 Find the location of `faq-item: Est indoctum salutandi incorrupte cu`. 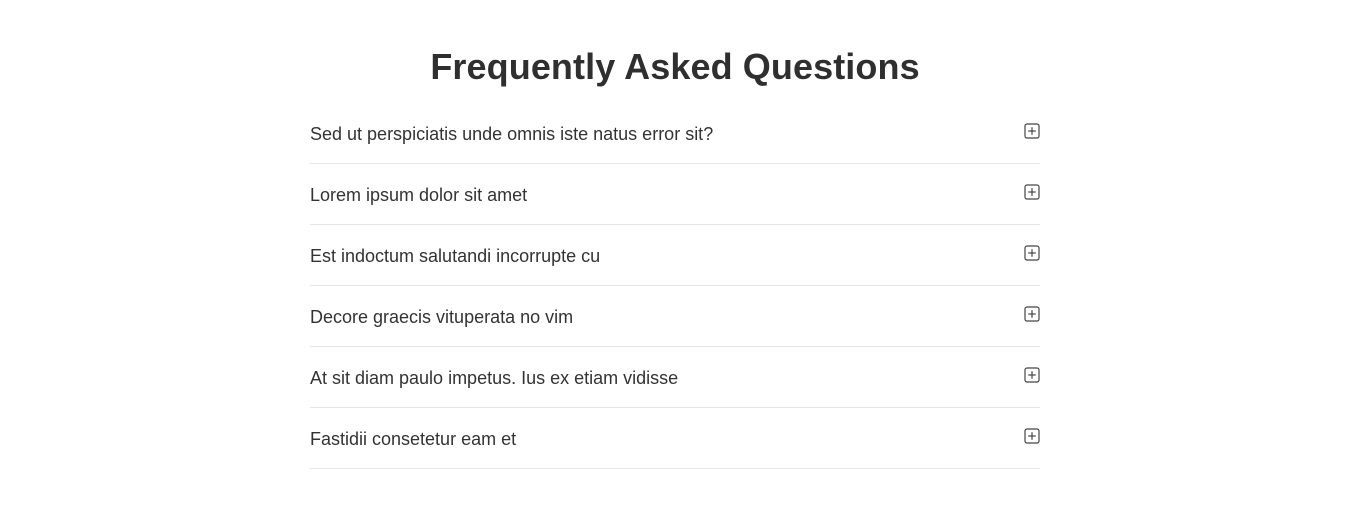

faq-item: Est indoctum salutandi incorrupte cu is located at coordinates (675, 255).